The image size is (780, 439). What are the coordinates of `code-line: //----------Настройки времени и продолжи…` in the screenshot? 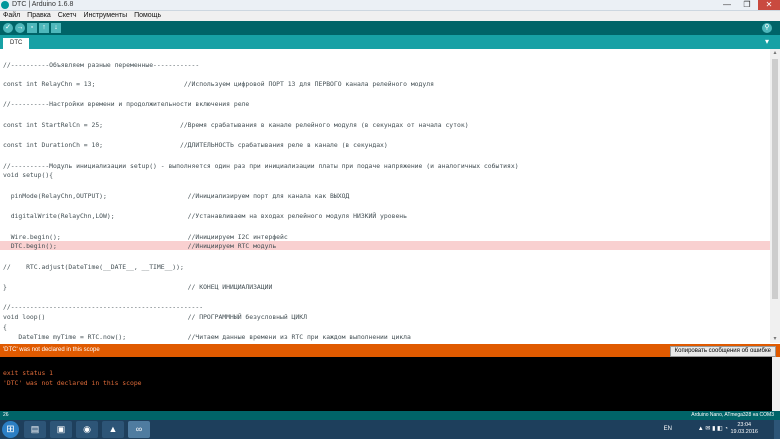 It's located at (126, 104).